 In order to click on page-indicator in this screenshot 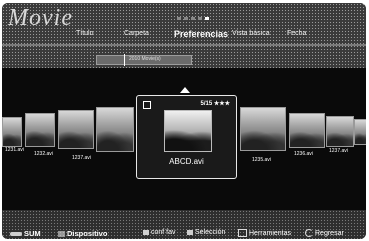, I will do `click(193, 18)`.